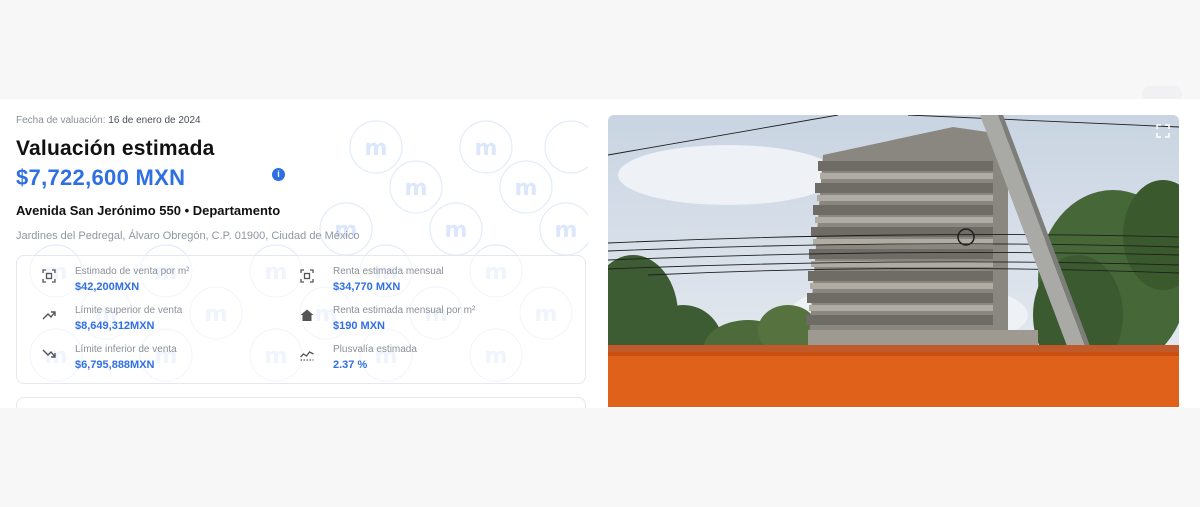 This screenshot has height=507, width=1200. Describe the element at coordinates (166, 284) in the screenshot. I see `metric-sale-per-m2: Estimado de venta por m² $42,200MXN` at that location.